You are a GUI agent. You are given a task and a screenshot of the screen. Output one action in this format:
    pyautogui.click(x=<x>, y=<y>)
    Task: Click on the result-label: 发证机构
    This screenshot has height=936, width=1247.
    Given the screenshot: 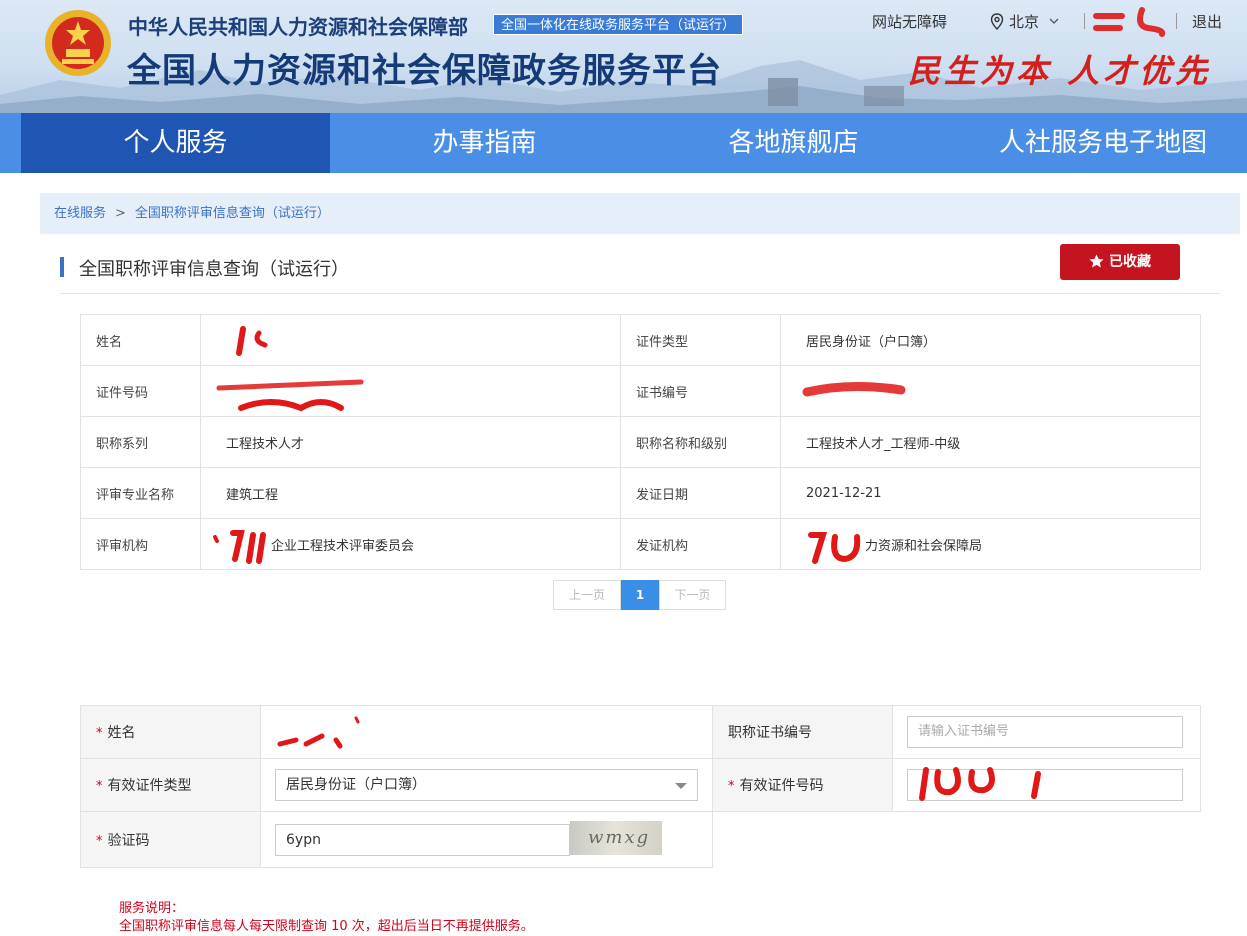 What is the action you would take?
    pyautogui.click(x=700, y=544)
    